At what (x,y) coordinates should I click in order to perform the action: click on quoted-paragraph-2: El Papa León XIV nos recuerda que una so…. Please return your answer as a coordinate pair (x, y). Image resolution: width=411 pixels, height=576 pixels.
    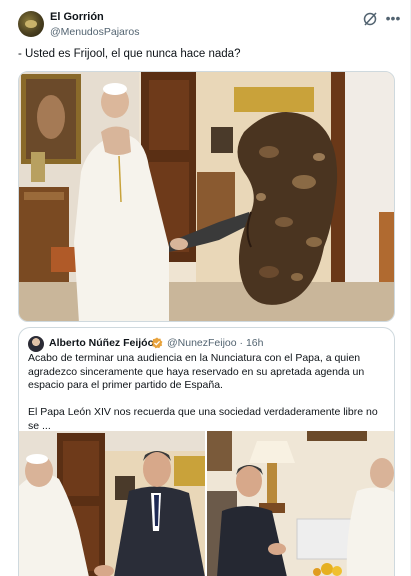
    Looking at the image, I should click on (203, 419).